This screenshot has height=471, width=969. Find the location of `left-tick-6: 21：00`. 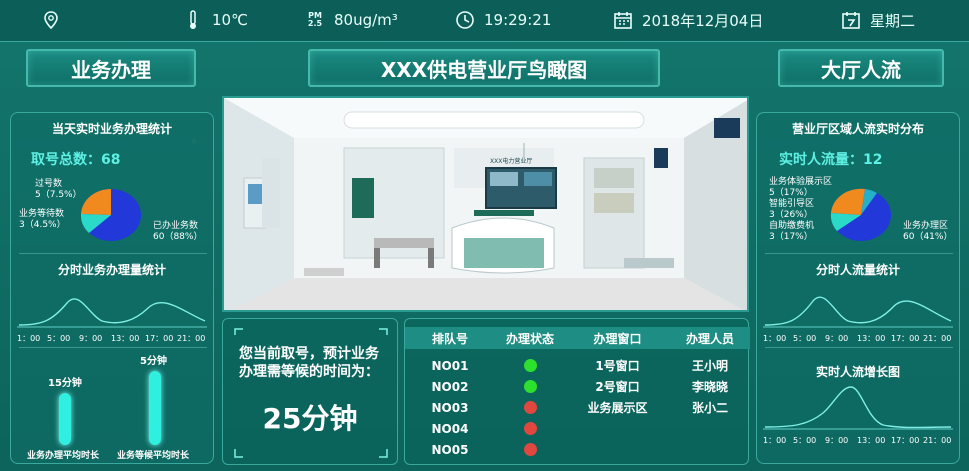

left-tick-6: 21：00 is located at coordinates (191, 338).